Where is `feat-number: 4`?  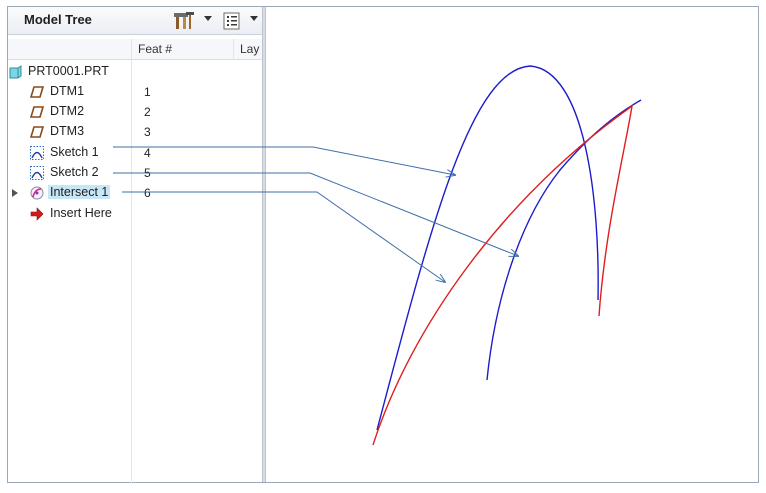
feat-number: 4 is located at coordinates (147, 153).